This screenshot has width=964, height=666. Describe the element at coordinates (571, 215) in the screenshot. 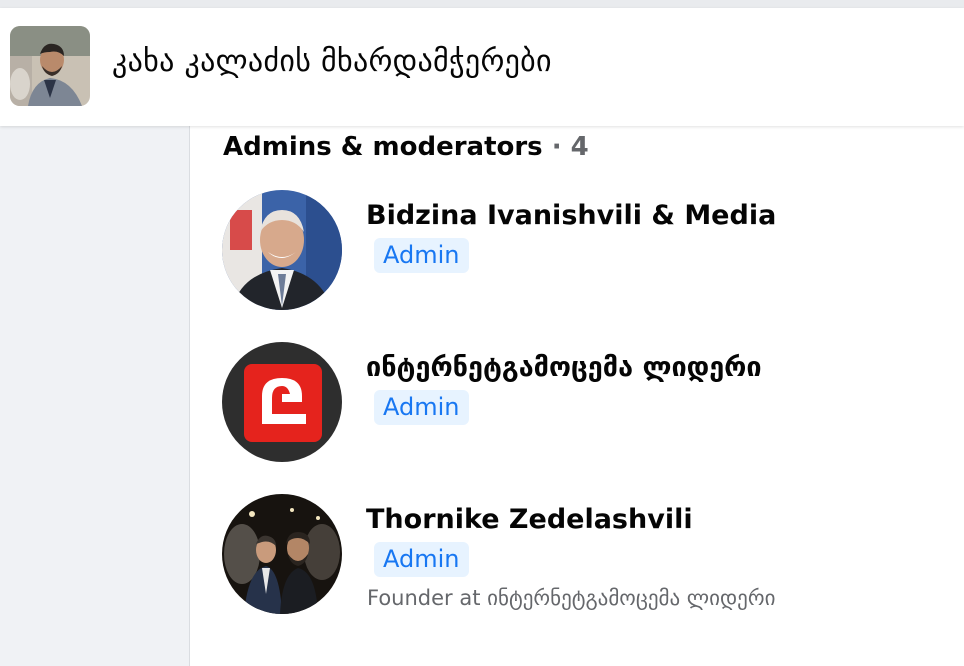

I see `member-name: Bidzina Ivanishvili & Media` at that location.